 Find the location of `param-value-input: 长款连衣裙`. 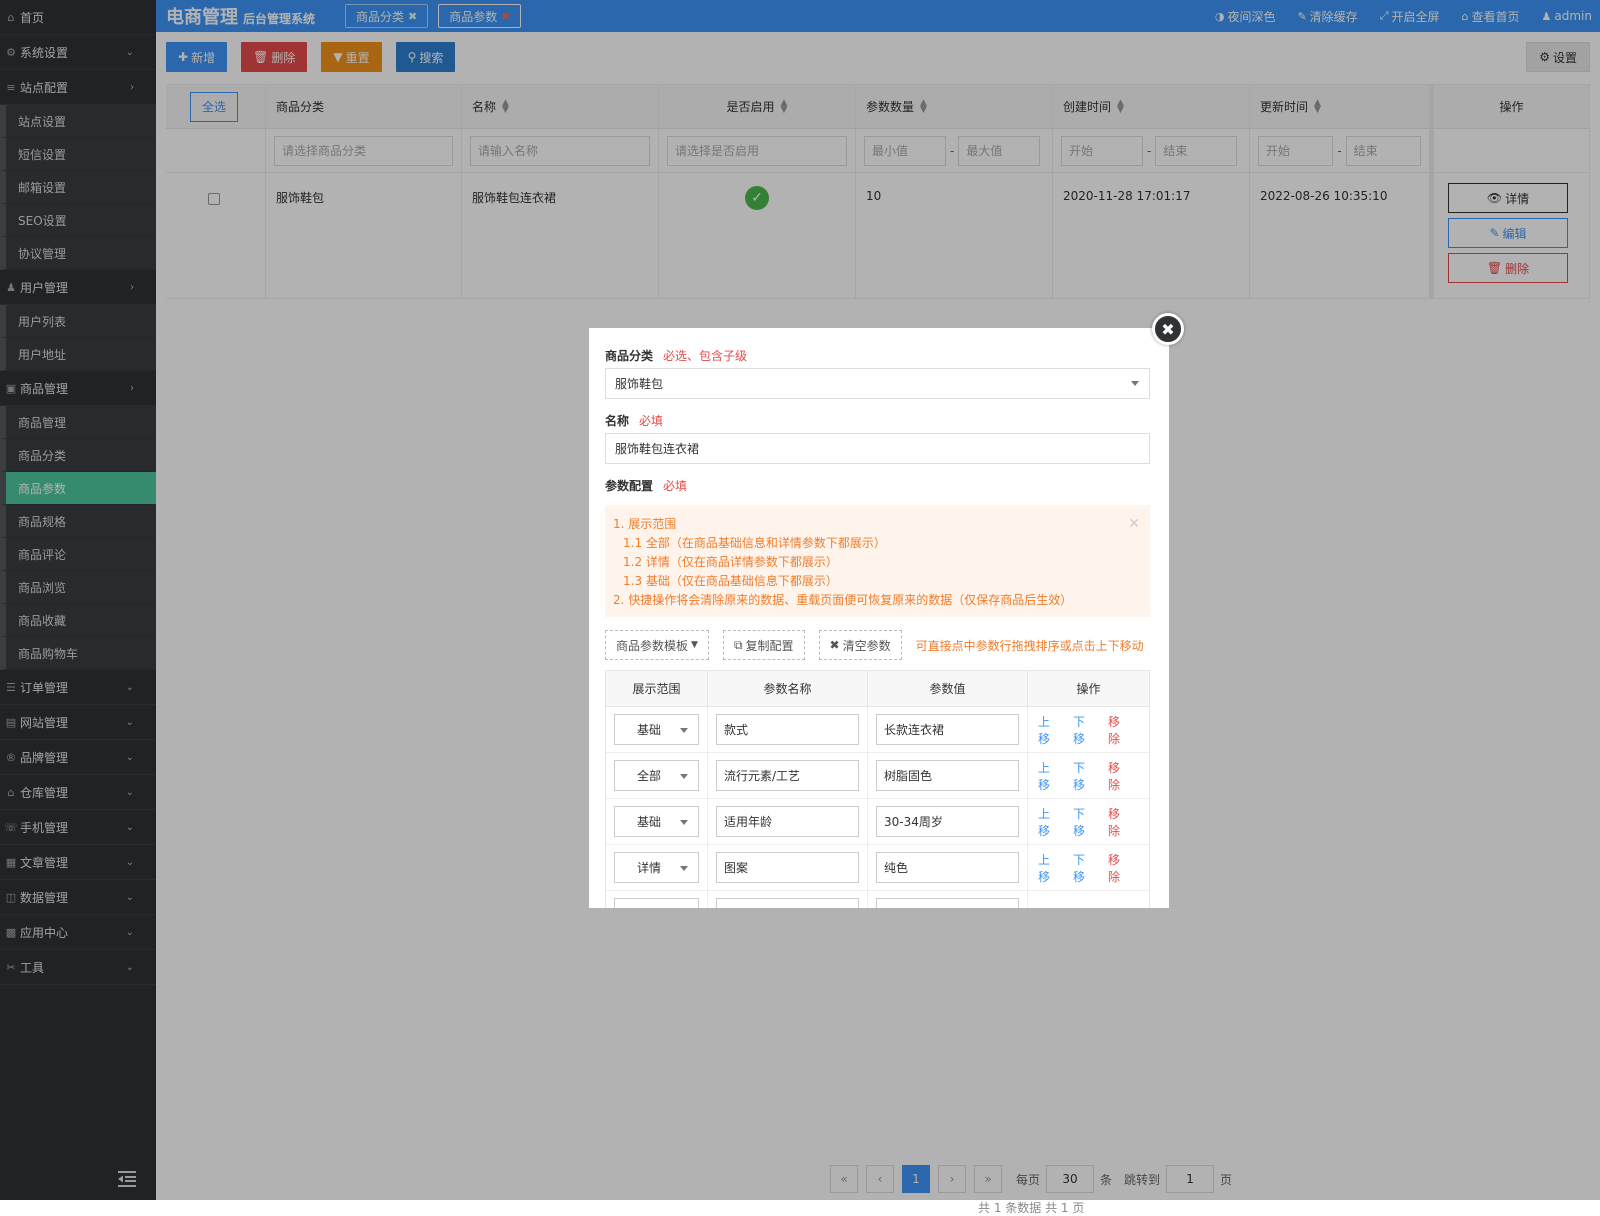

param-value-input: 长款连衣裙 is located at coordinates (947, 729).